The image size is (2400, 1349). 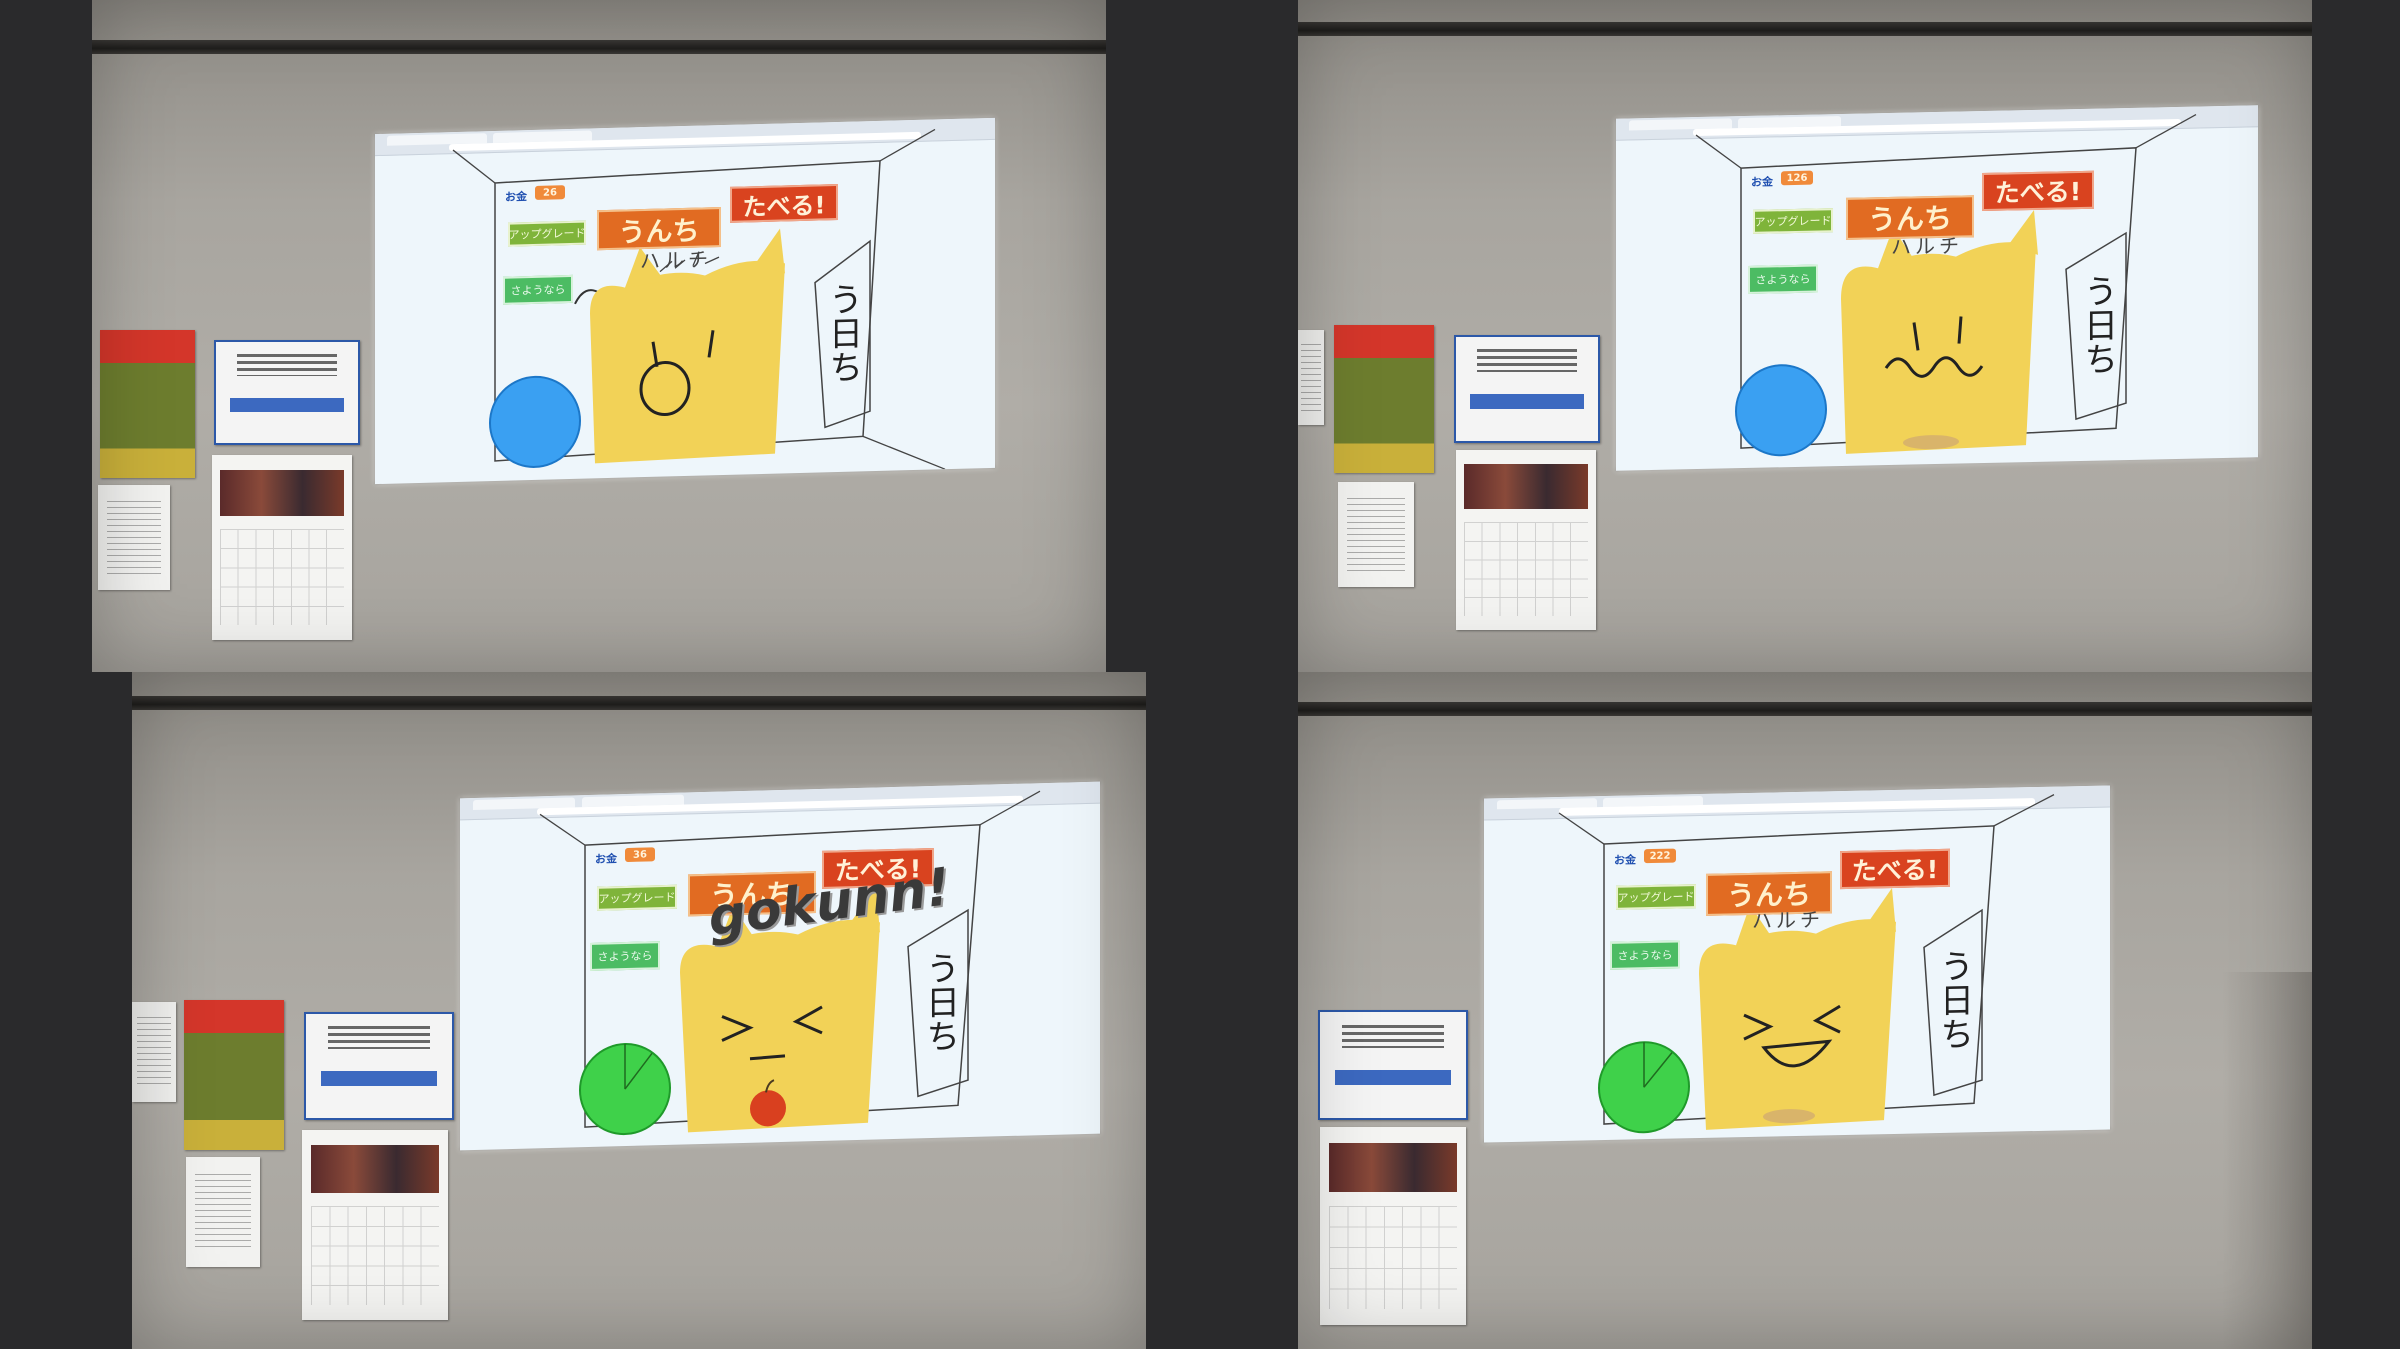 I want to click on score-value: 126, so click(x=1797, y=178).